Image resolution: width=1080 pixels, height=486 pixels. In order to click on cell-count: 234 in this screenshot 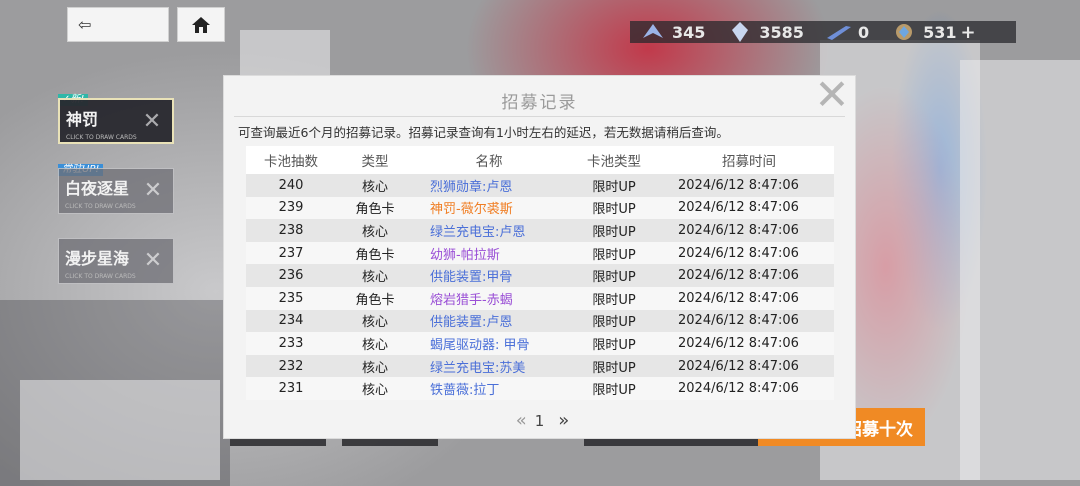, I will do `click(291, 321)`.